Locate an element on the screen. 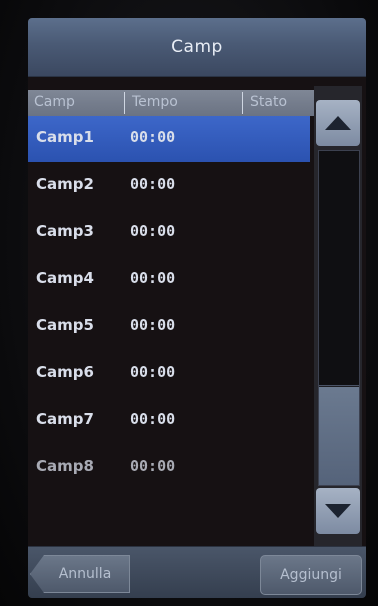  list-item-camp7: Camp7 00:00 is located at coordinates (169, 421).